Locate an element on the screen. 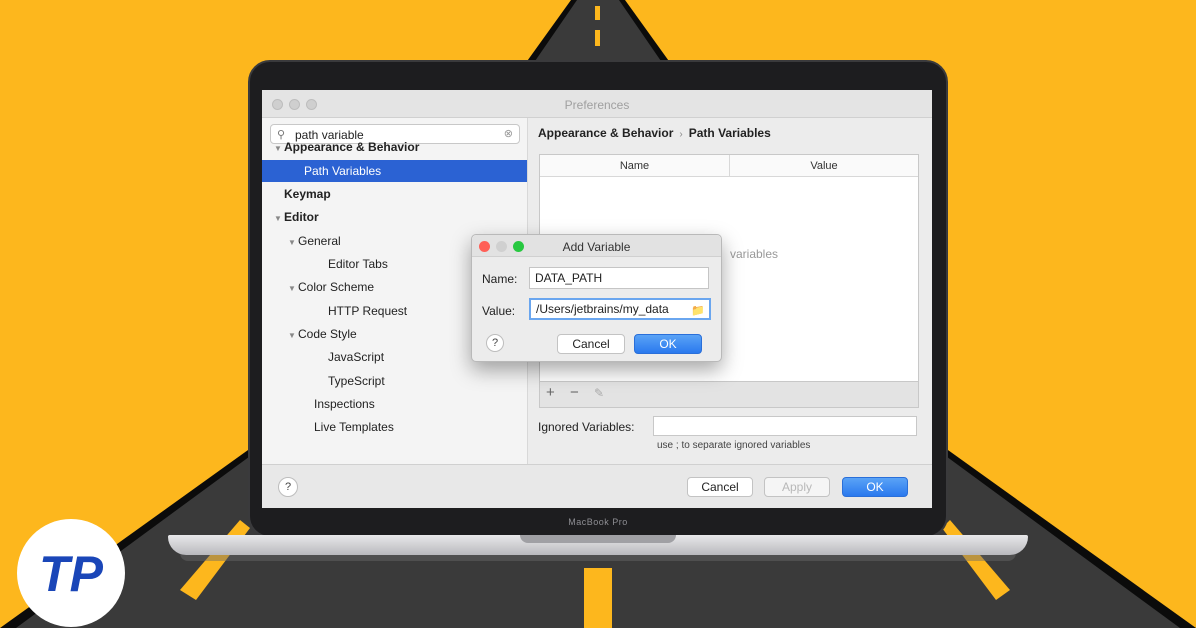 Image resolution: width=1196 pixels, height=628 pixels. tree-item-editor: ▼ Editor is located at coordinates (296, 217).